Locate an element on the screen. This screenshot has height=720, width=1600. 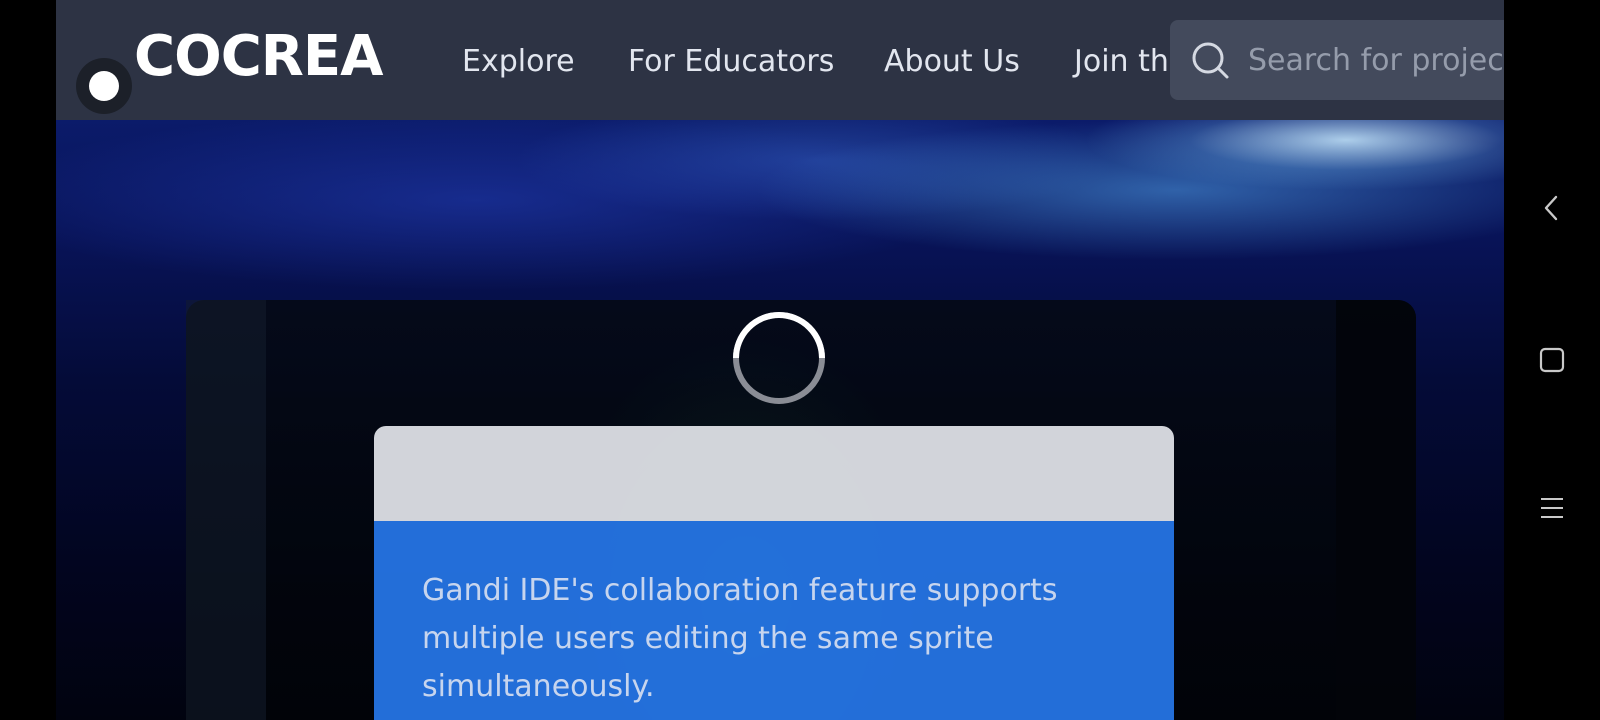
hero-panel-left-edge is located at coordinates (226, 510).